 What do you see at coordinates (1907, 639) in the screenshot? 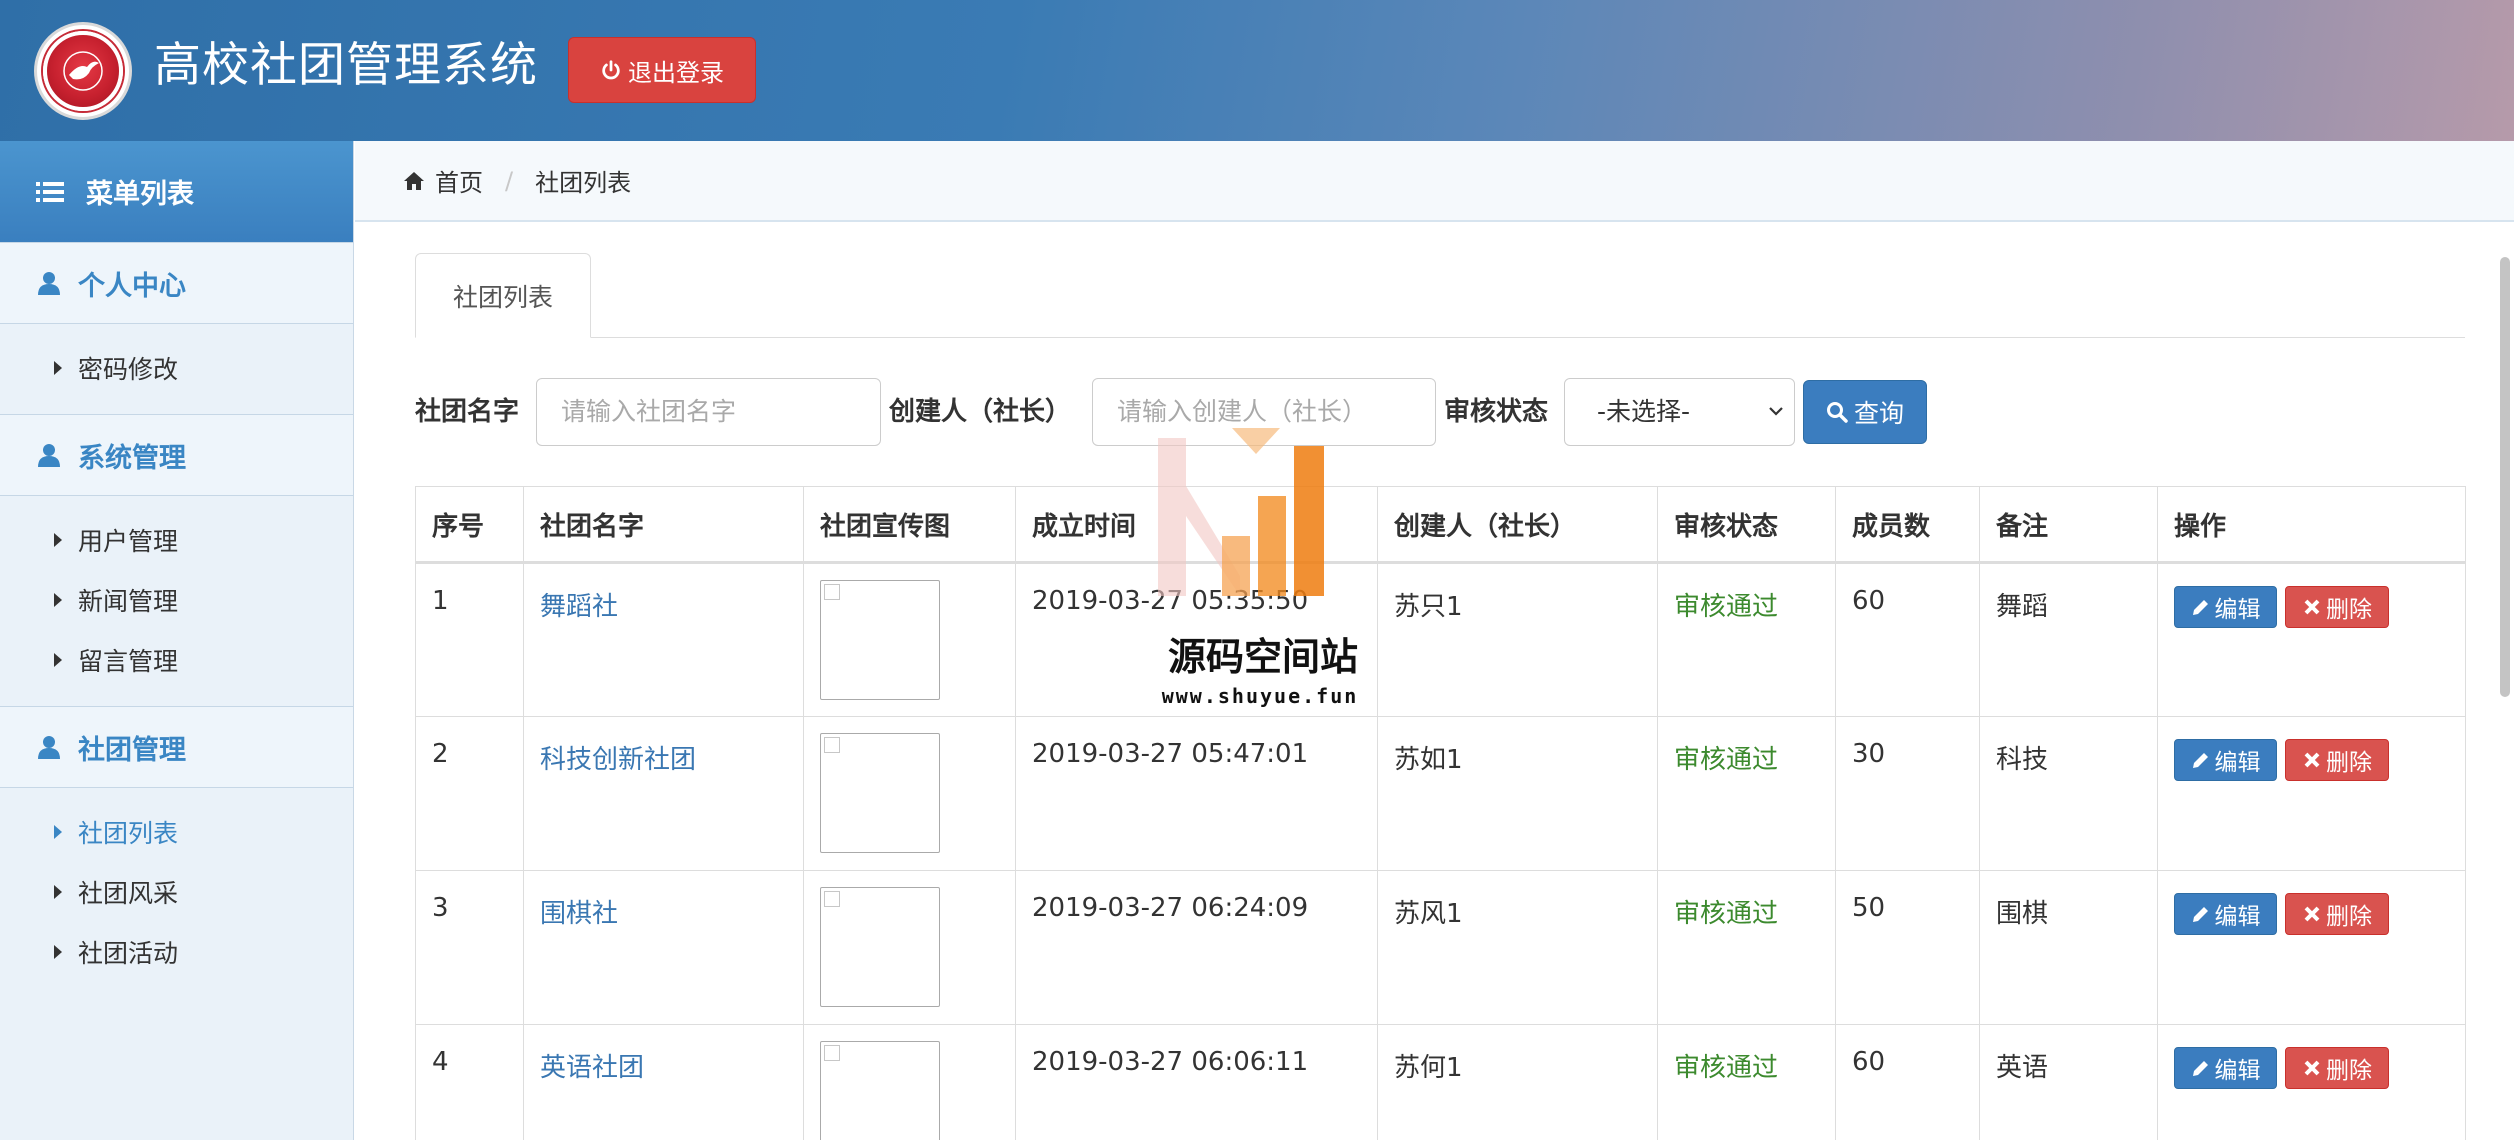
I see `cell-members: 60` at bounding box center [1907, 639].